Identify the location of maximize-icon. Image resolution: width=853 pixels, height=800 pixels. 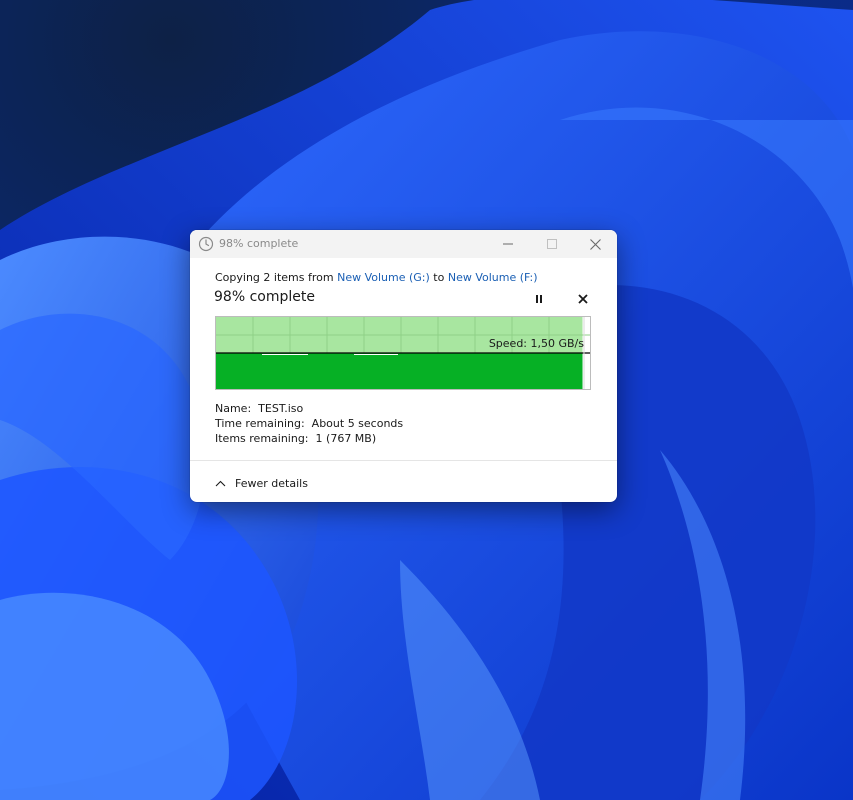
(552, 244).